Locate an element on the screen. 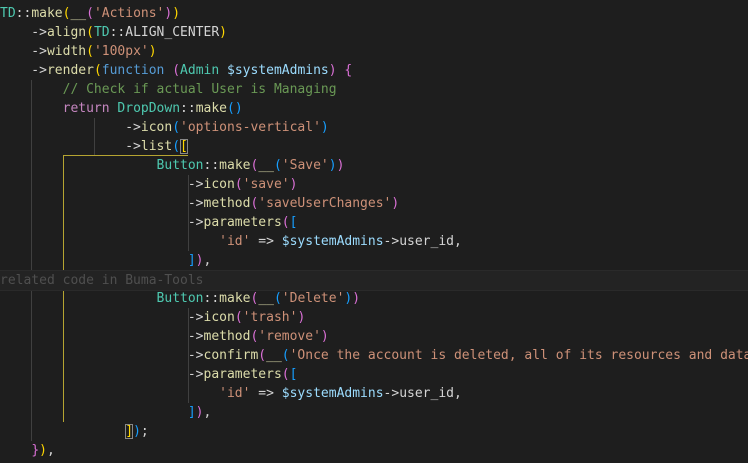 This screenshot has width=748, height=463. code-line: ]), is located at coordinates (374, 412).